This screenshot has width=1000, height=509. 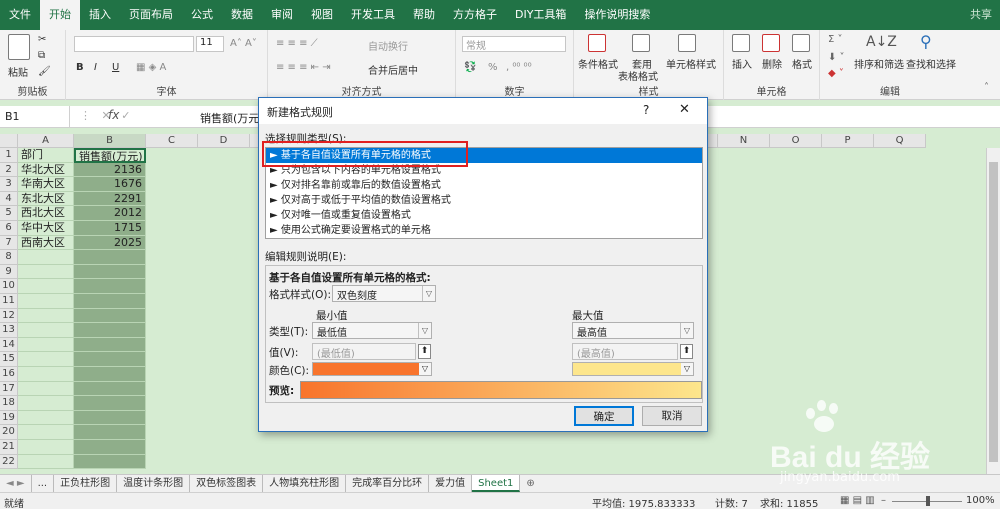 What do you see at coordinates (100, 15) in the screenshot?
I see `ribbon-tab: 插入` at bounding box center [100, 15].